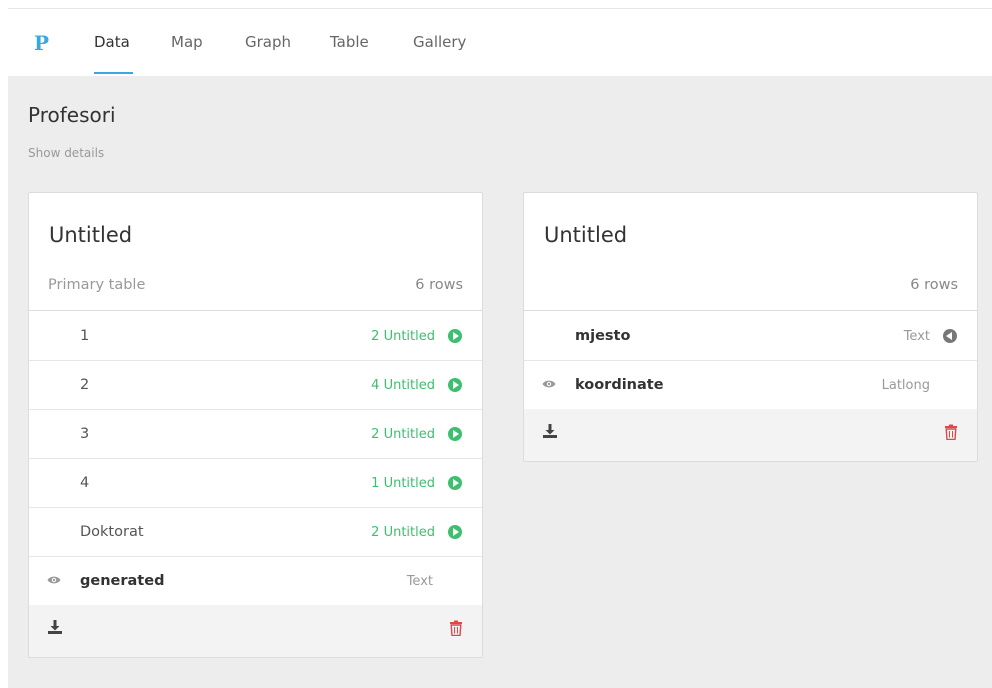 The width and height of the screenshot is (992, 688). What do you see at coordinates (66, 153) in the screenshot?
I see `show-details-link: Show details` at bounding box center [66, 153].